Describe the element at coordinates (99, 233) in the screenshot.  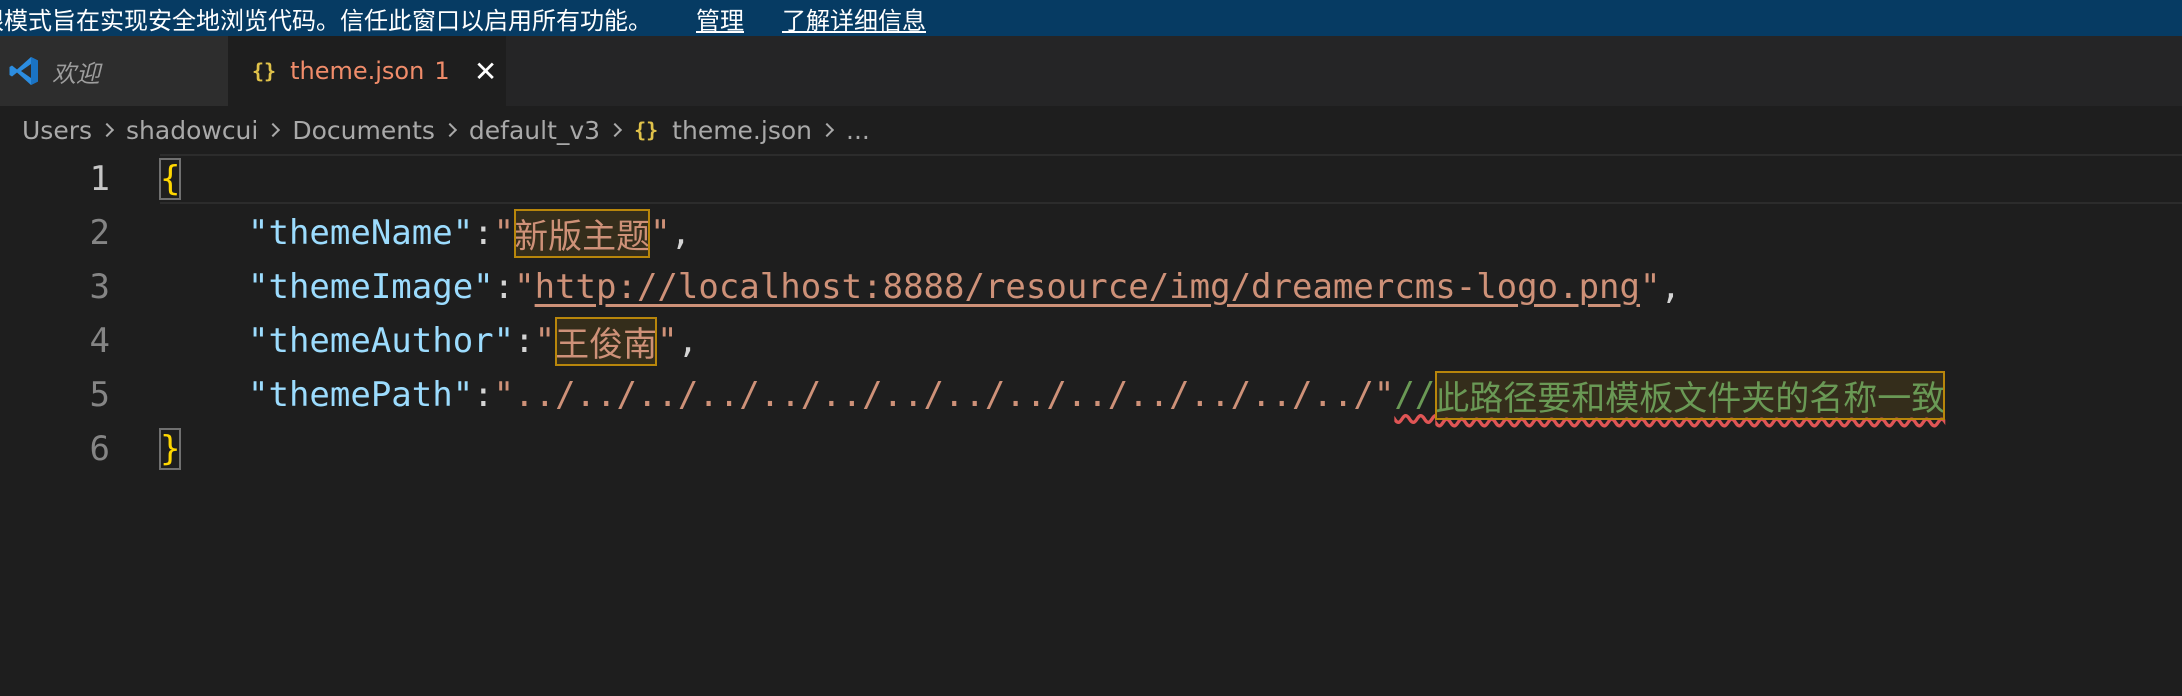
I see `line-number: 2` at that location.